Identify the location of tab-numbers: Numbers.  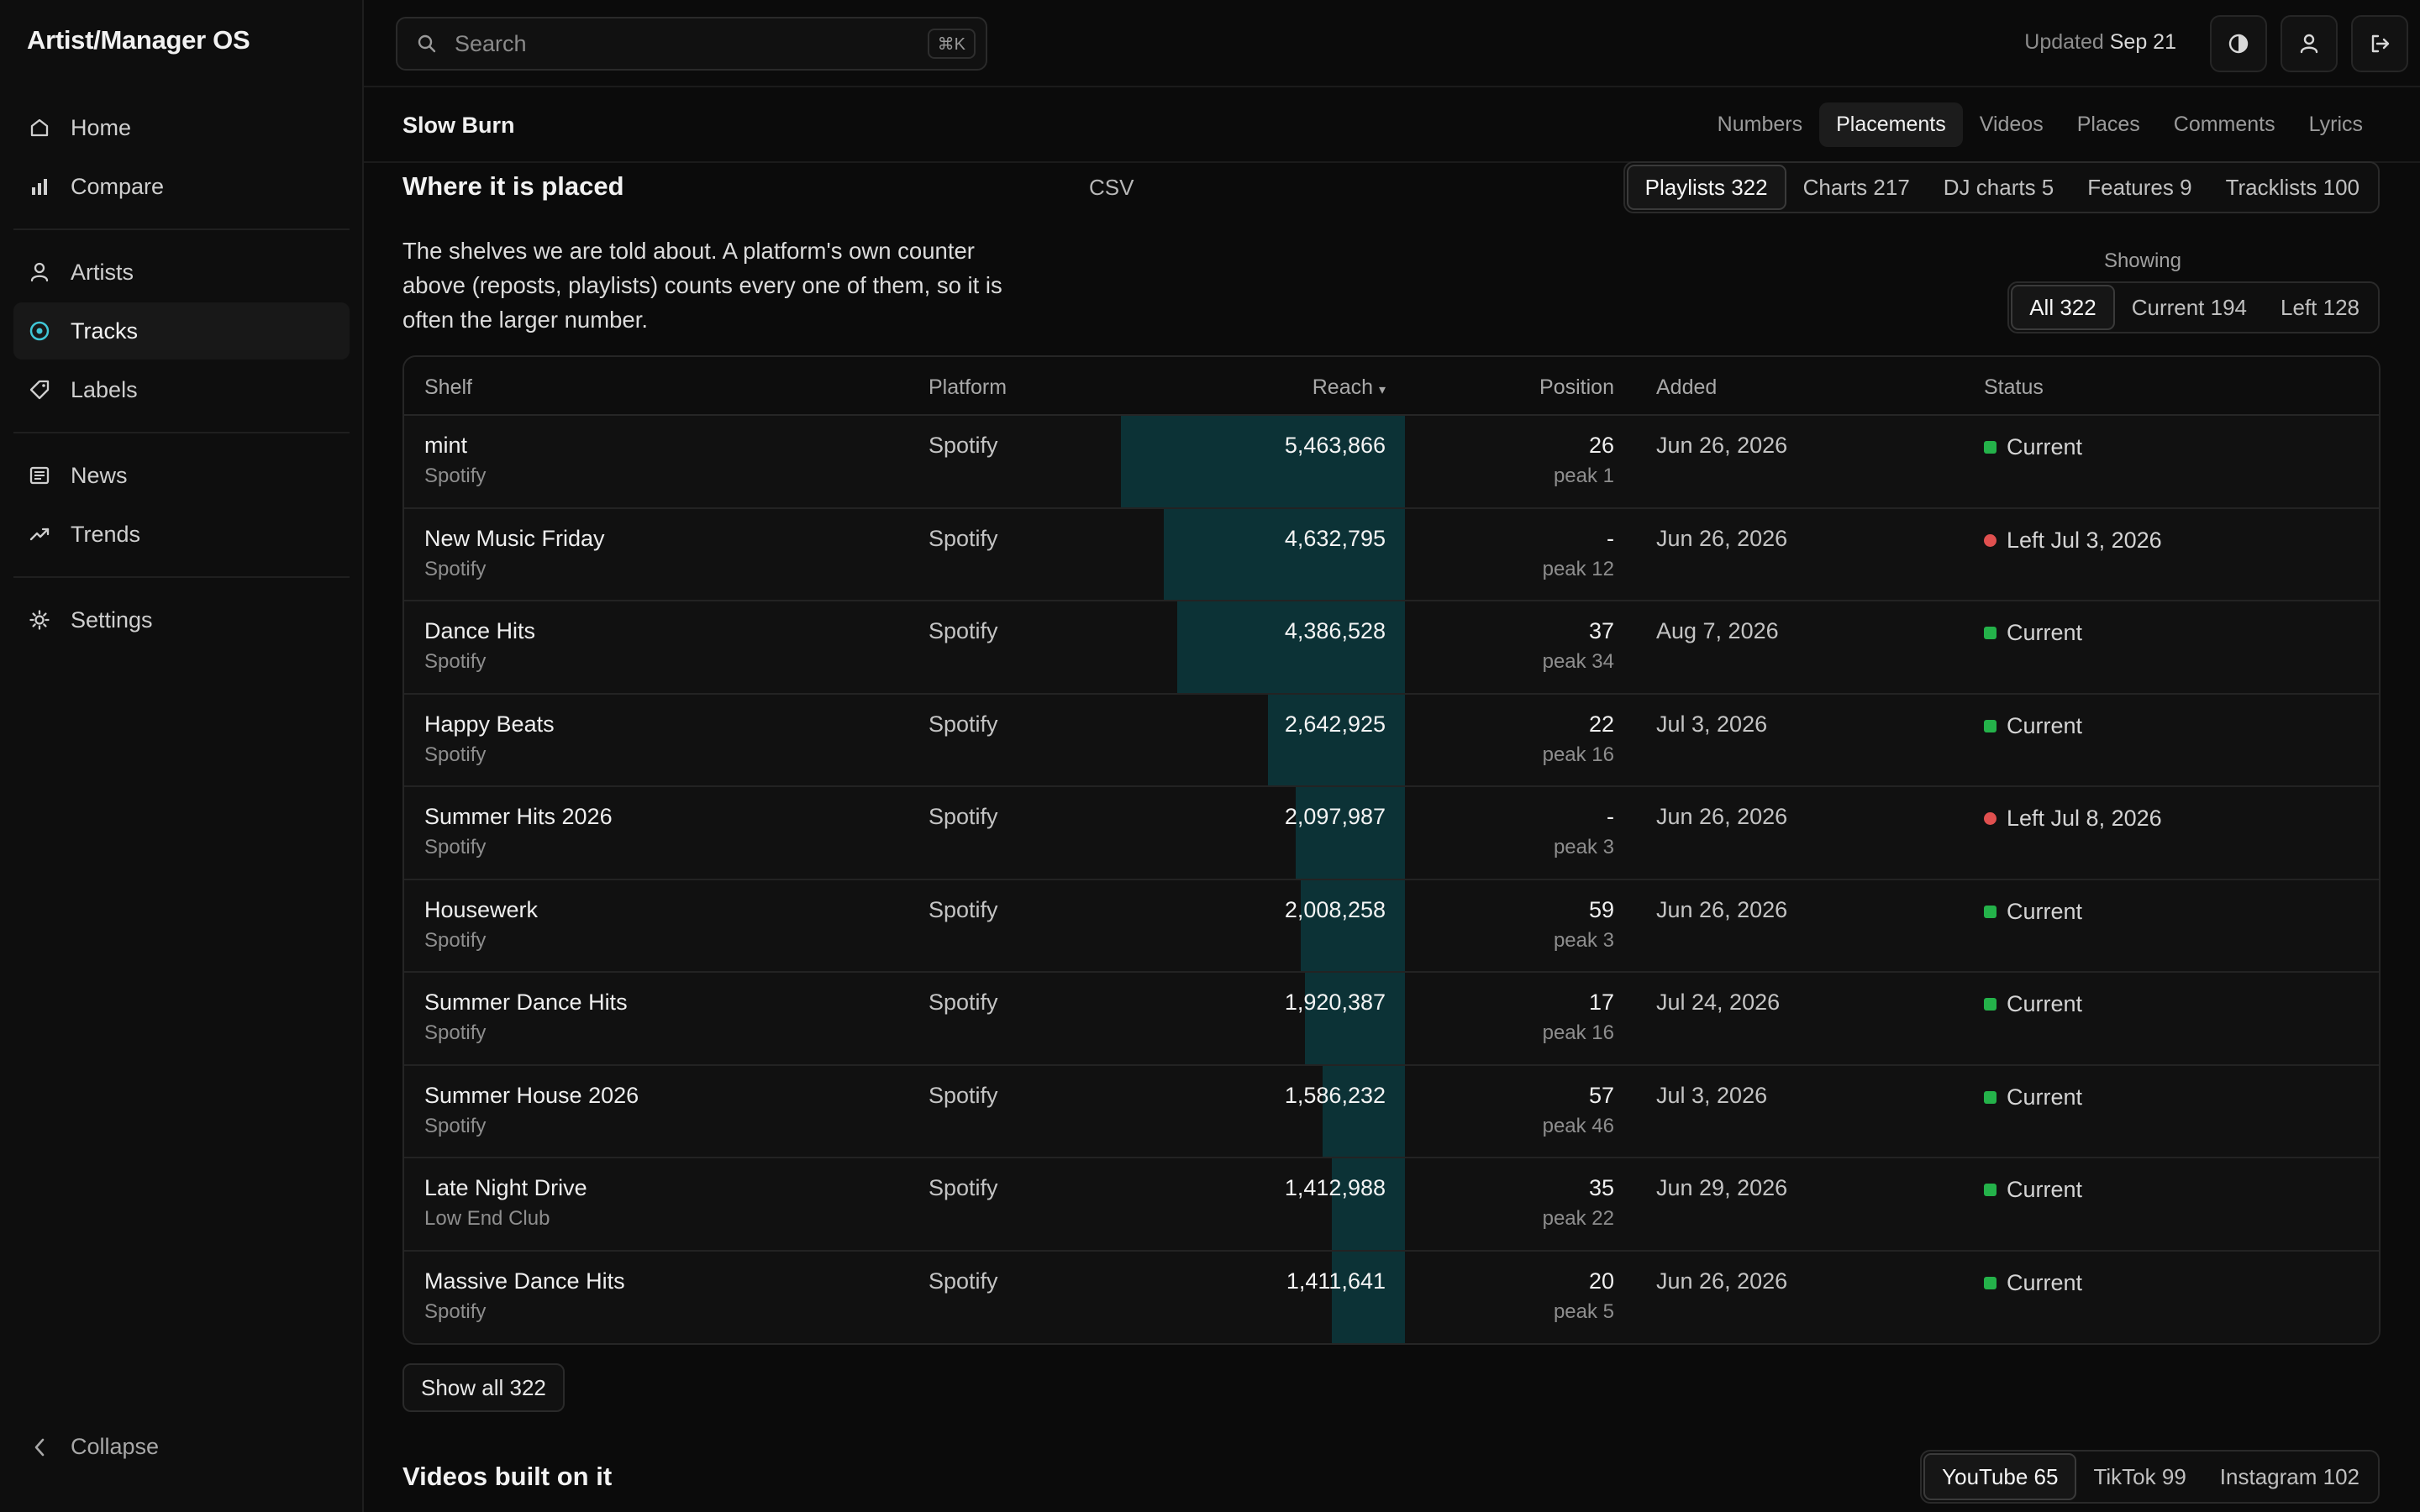
(1760, 124).